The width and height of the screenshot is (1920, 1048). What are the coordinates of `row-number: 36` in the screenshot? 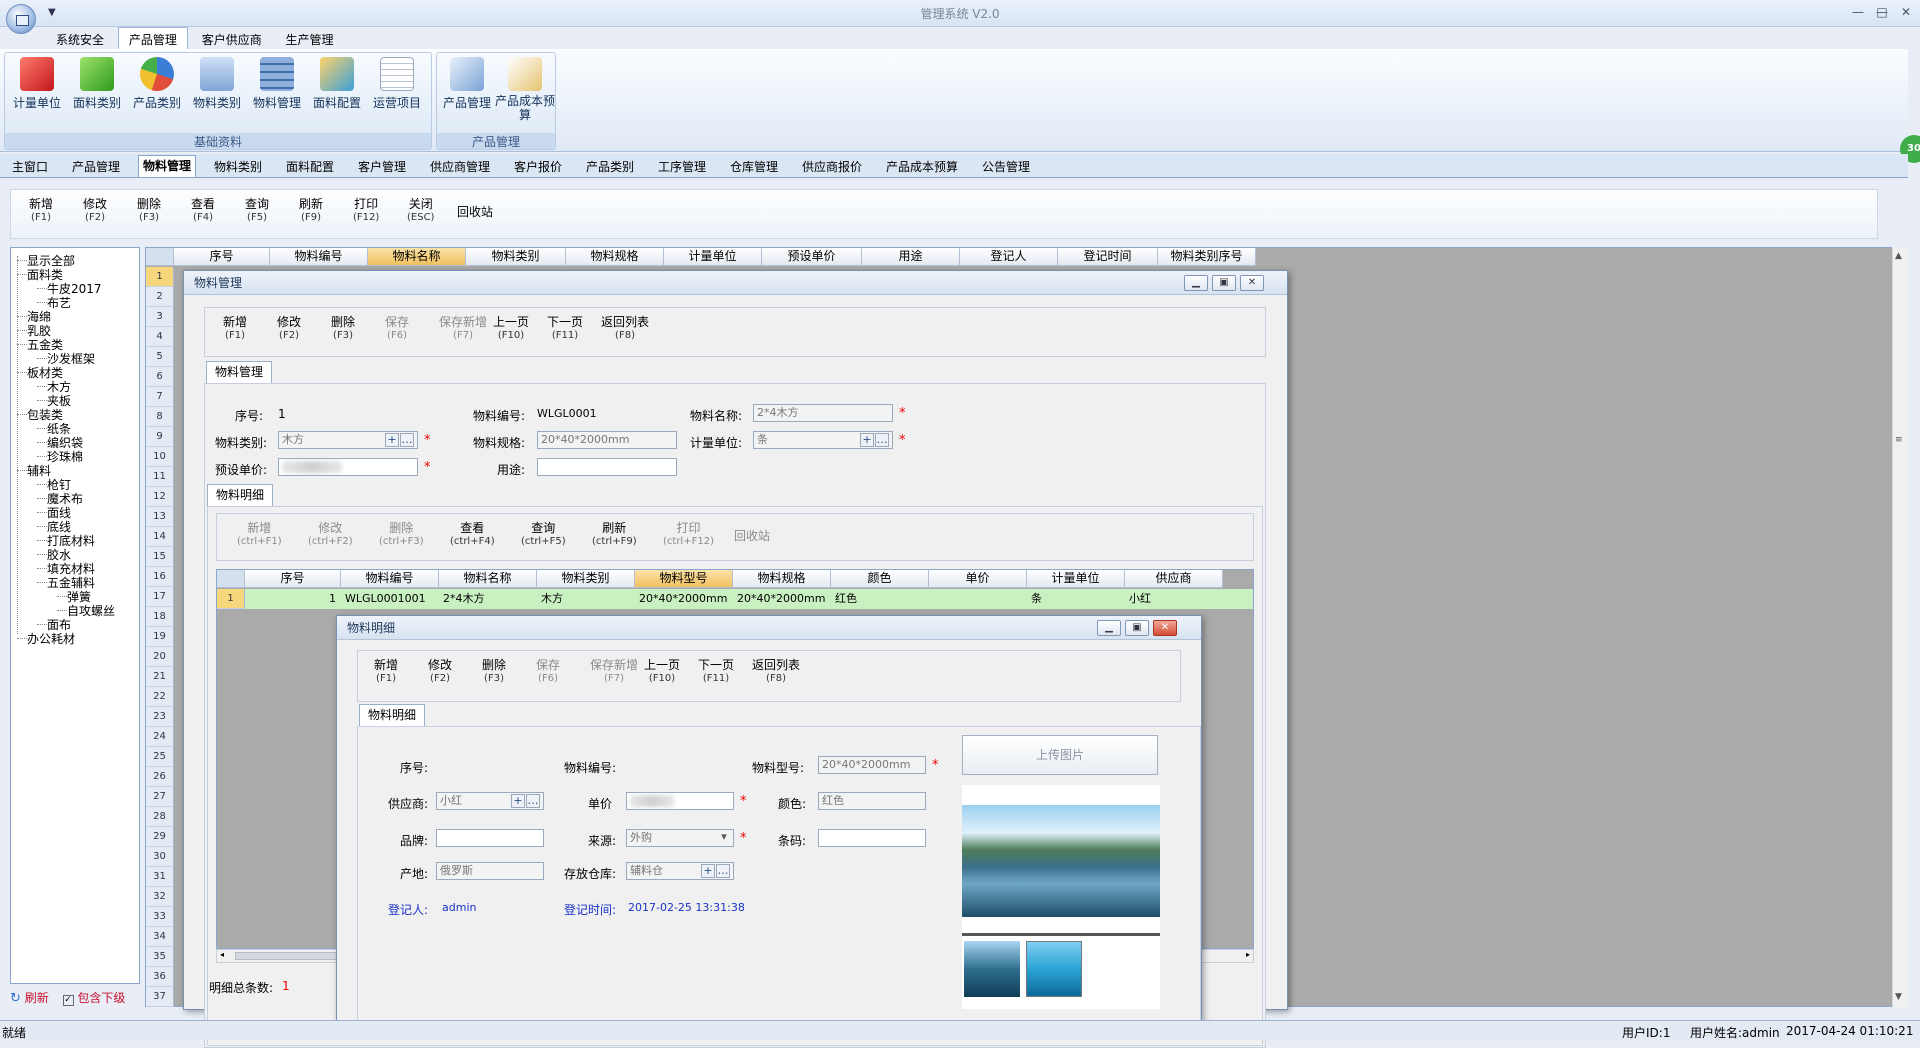 It's located at (160, 977).